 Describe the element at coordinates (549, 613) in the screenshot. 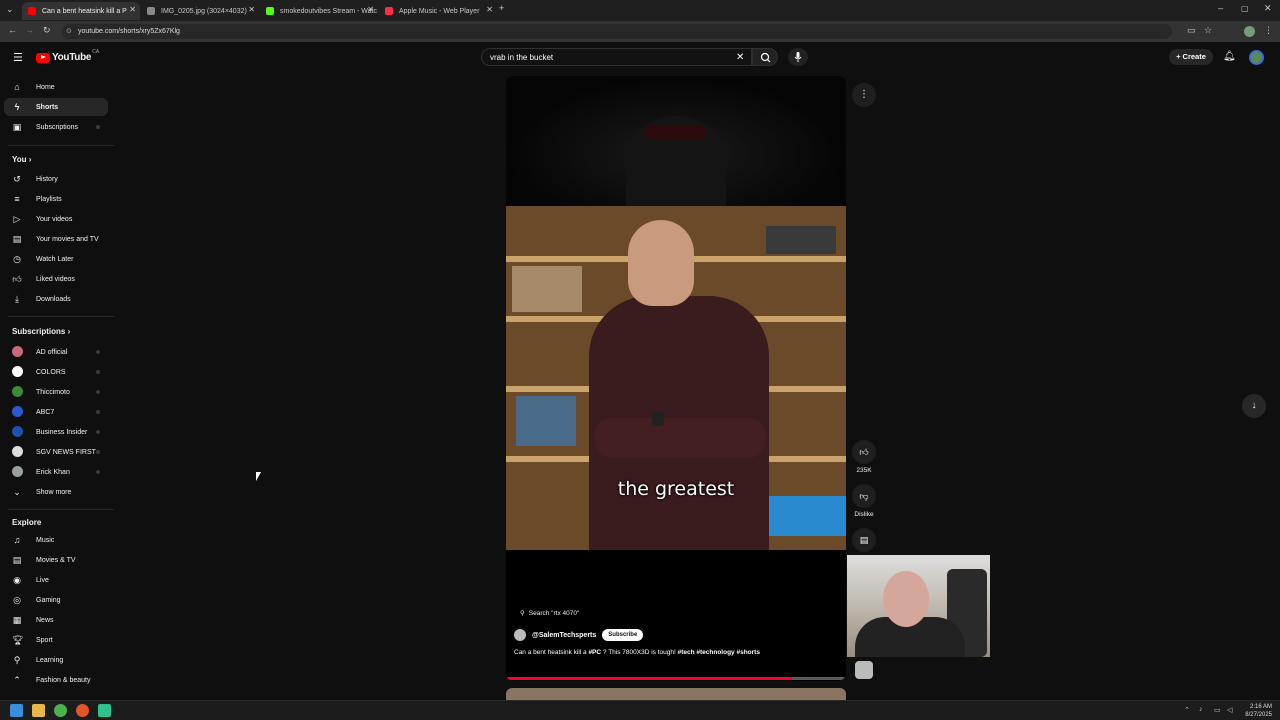

I see `search-suggestion: ⚲ Search "rtx 4070"` at that location.